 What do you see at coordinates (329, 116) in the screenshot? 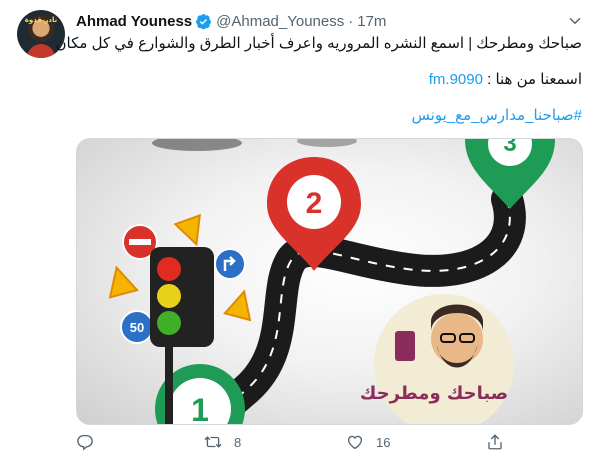
I see `hashtag-link: #صباحنا_مدارس_مع_يونس` at bounding box center [329, 116].